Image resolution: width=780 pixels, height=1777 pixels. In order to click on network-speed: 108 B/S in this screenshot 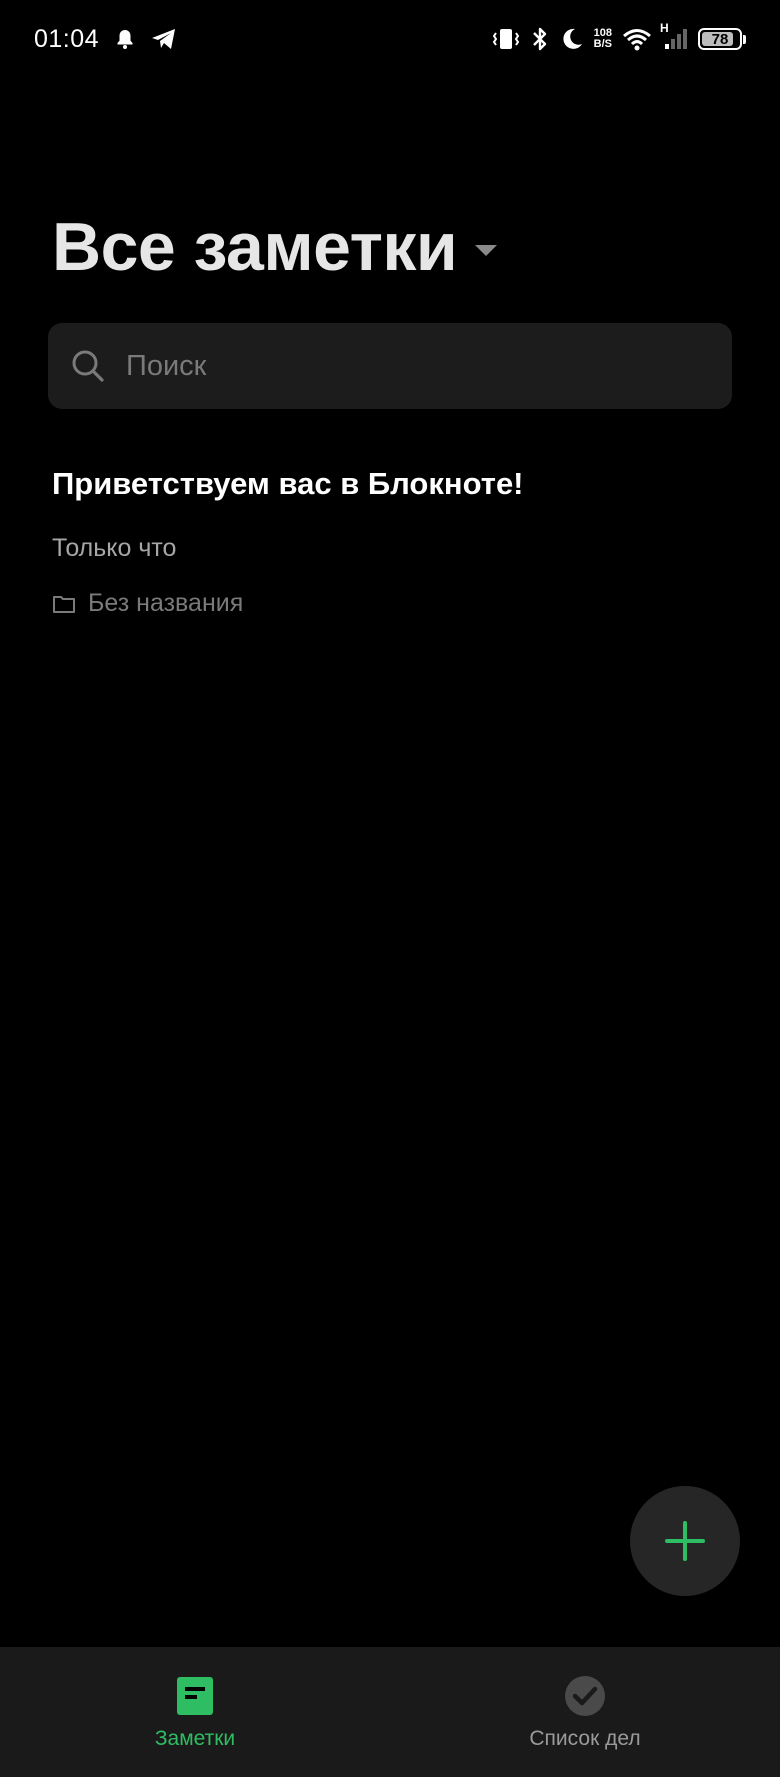, I will do `click(603, 39)`.